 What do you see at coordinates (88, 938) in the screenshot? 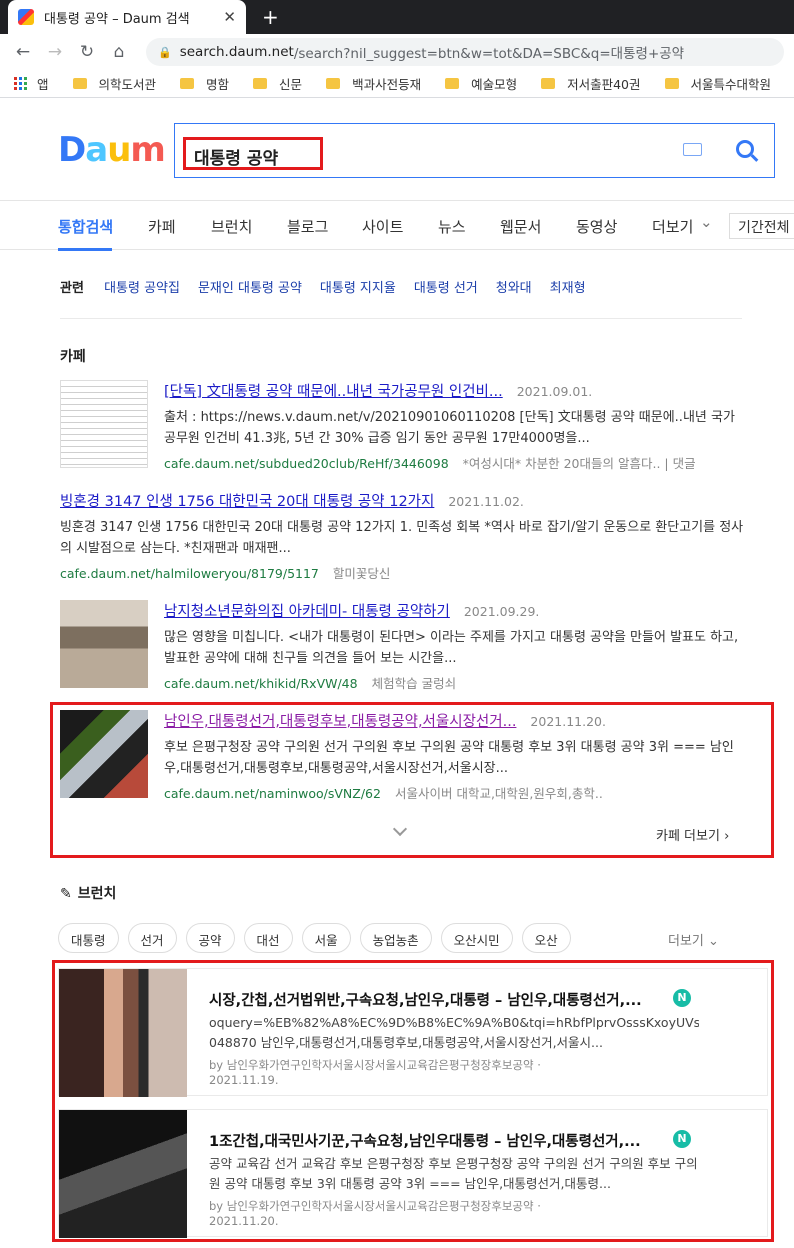
I see `tag-chip: 대통령` at bounding box center [88, 938].